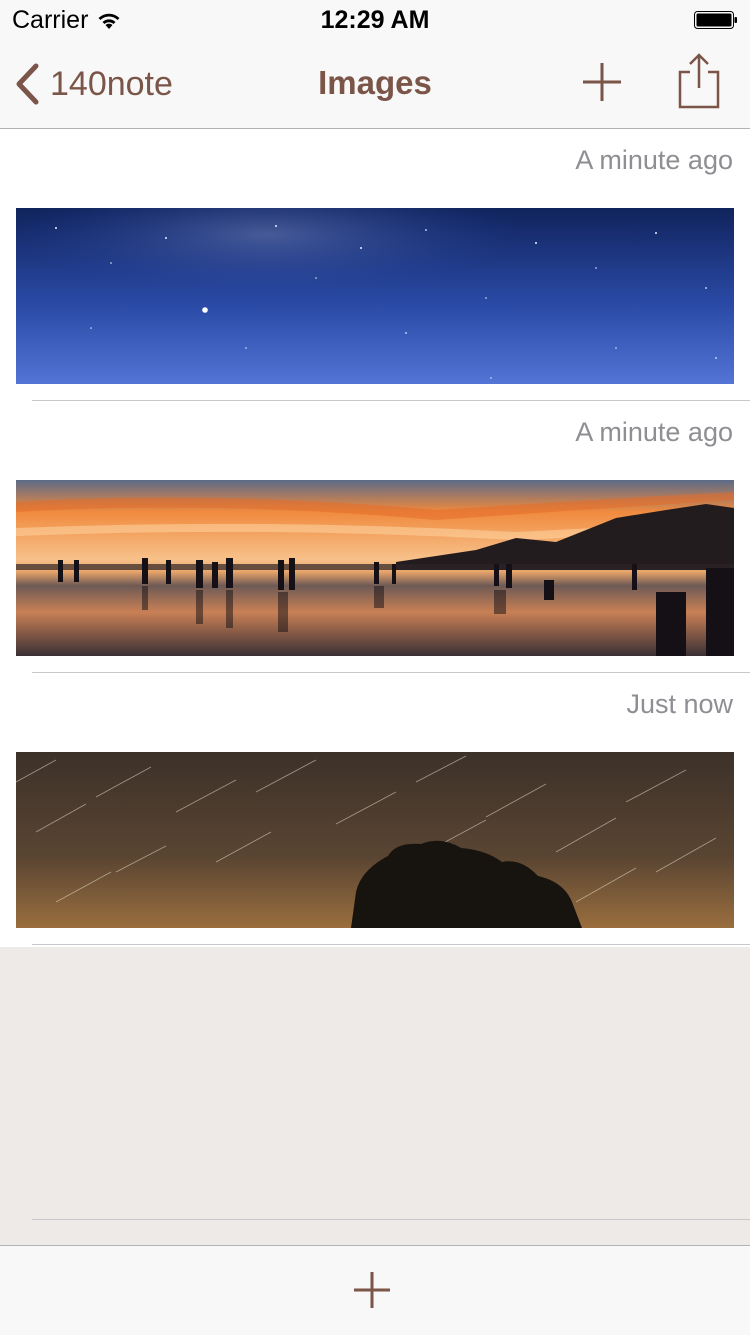 The width and height of the screenshot is (750, 1335). I want to click on page-title: Images, so click(375, 82).